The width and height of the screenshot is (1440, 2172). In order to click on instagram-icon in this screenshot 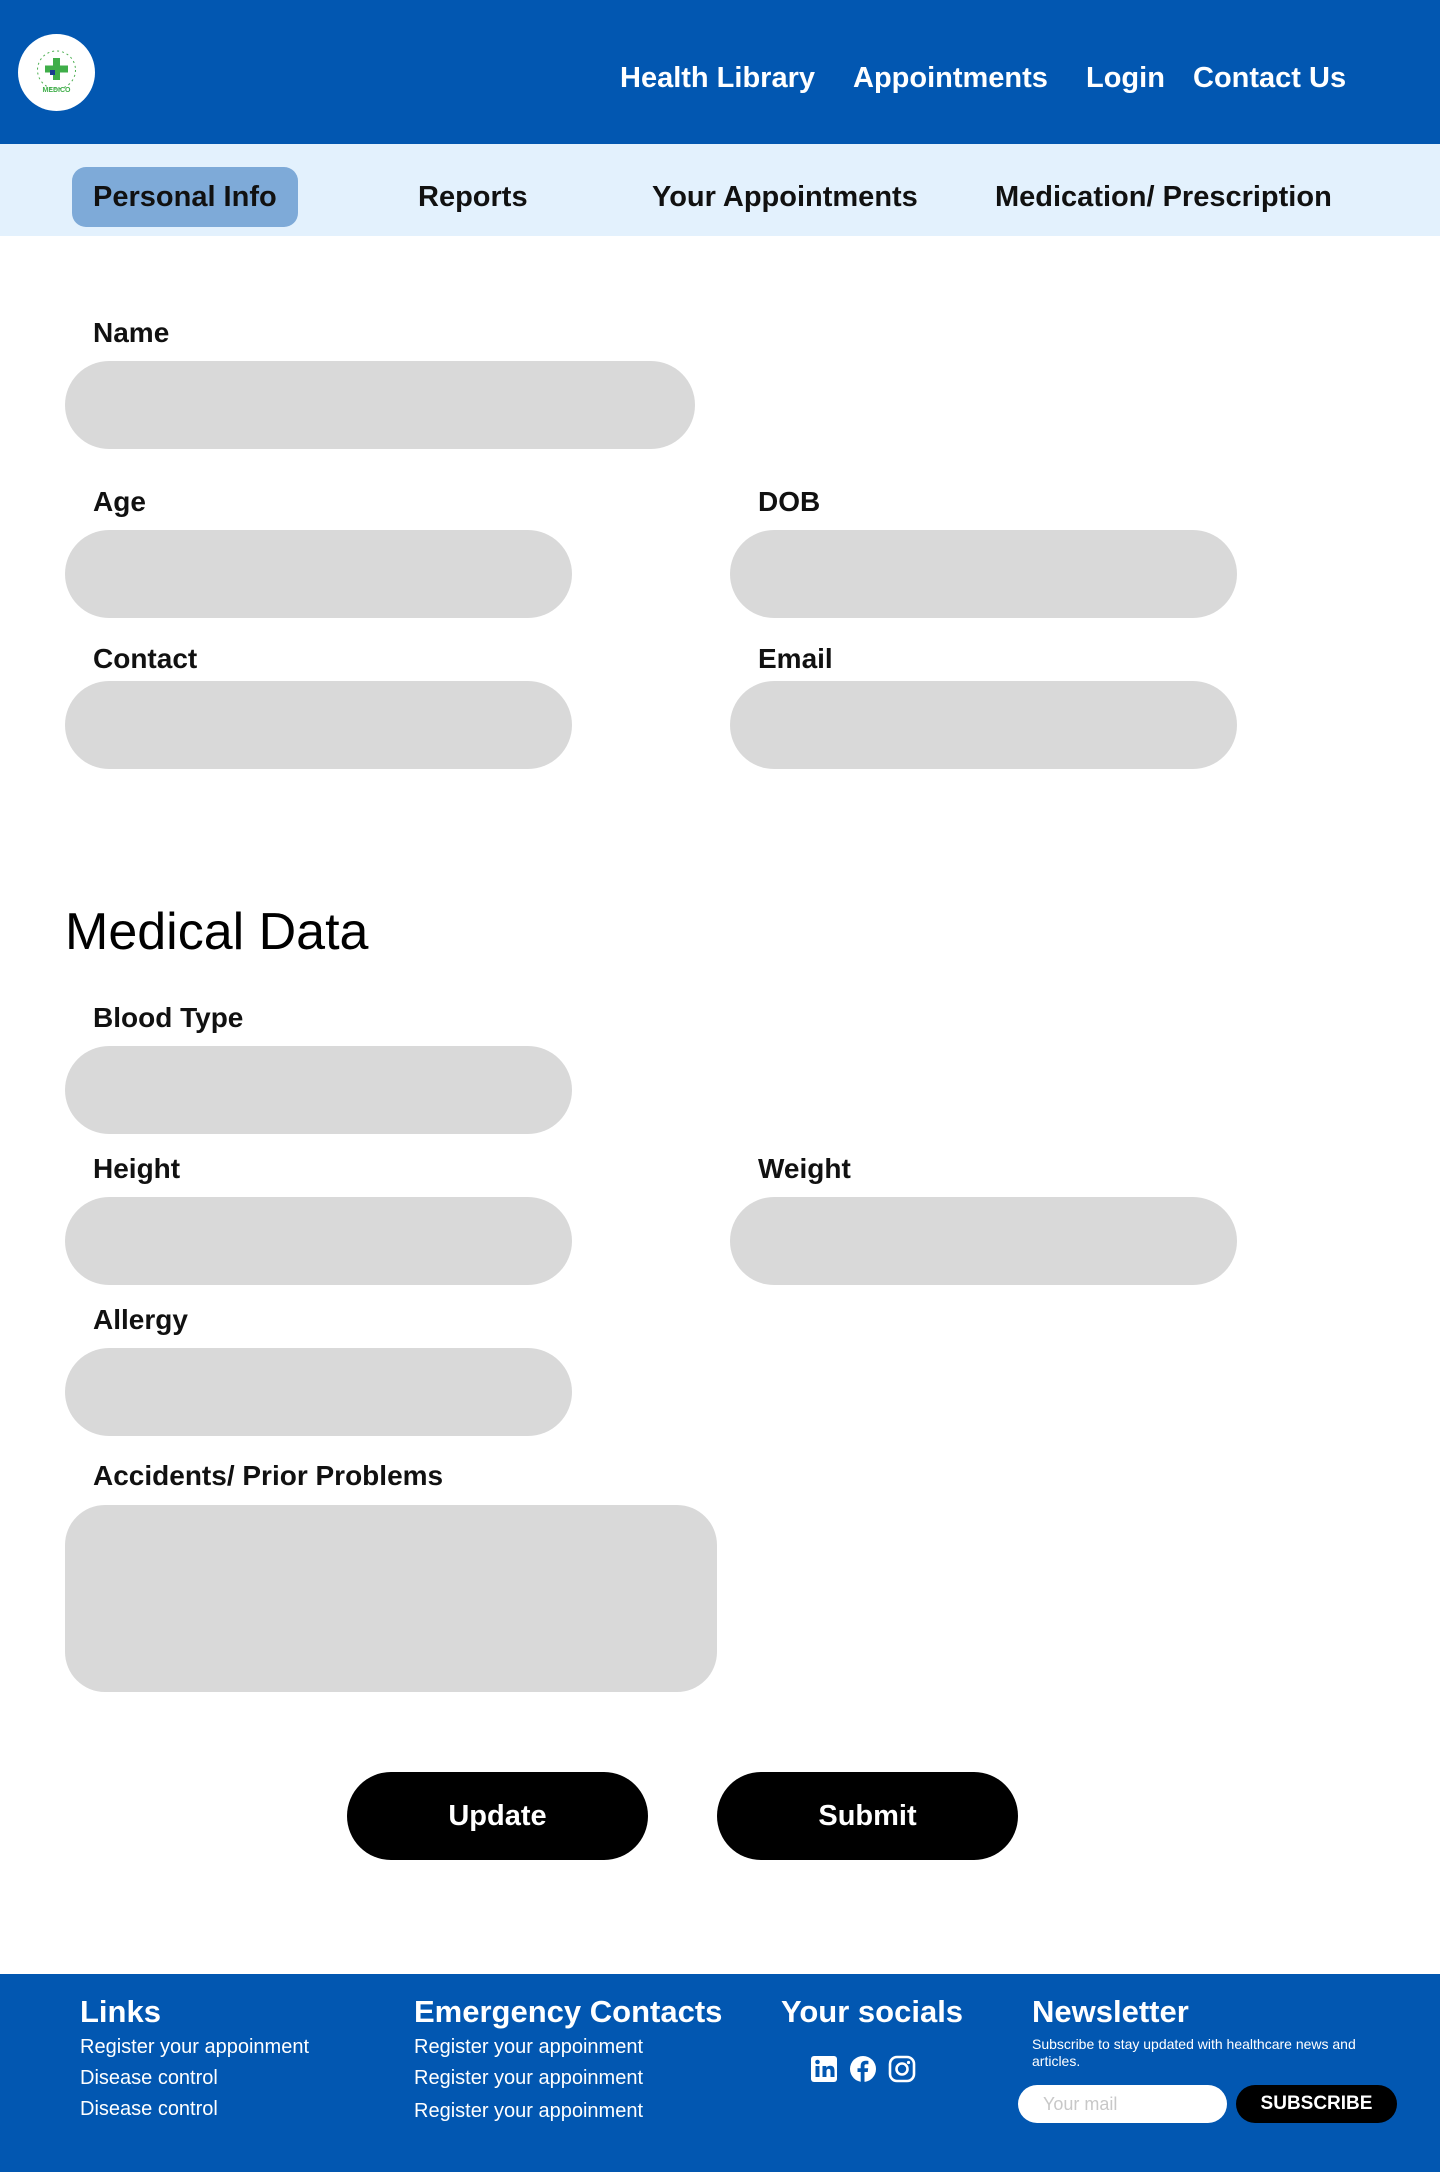, I will do `click(902, 2069)`.